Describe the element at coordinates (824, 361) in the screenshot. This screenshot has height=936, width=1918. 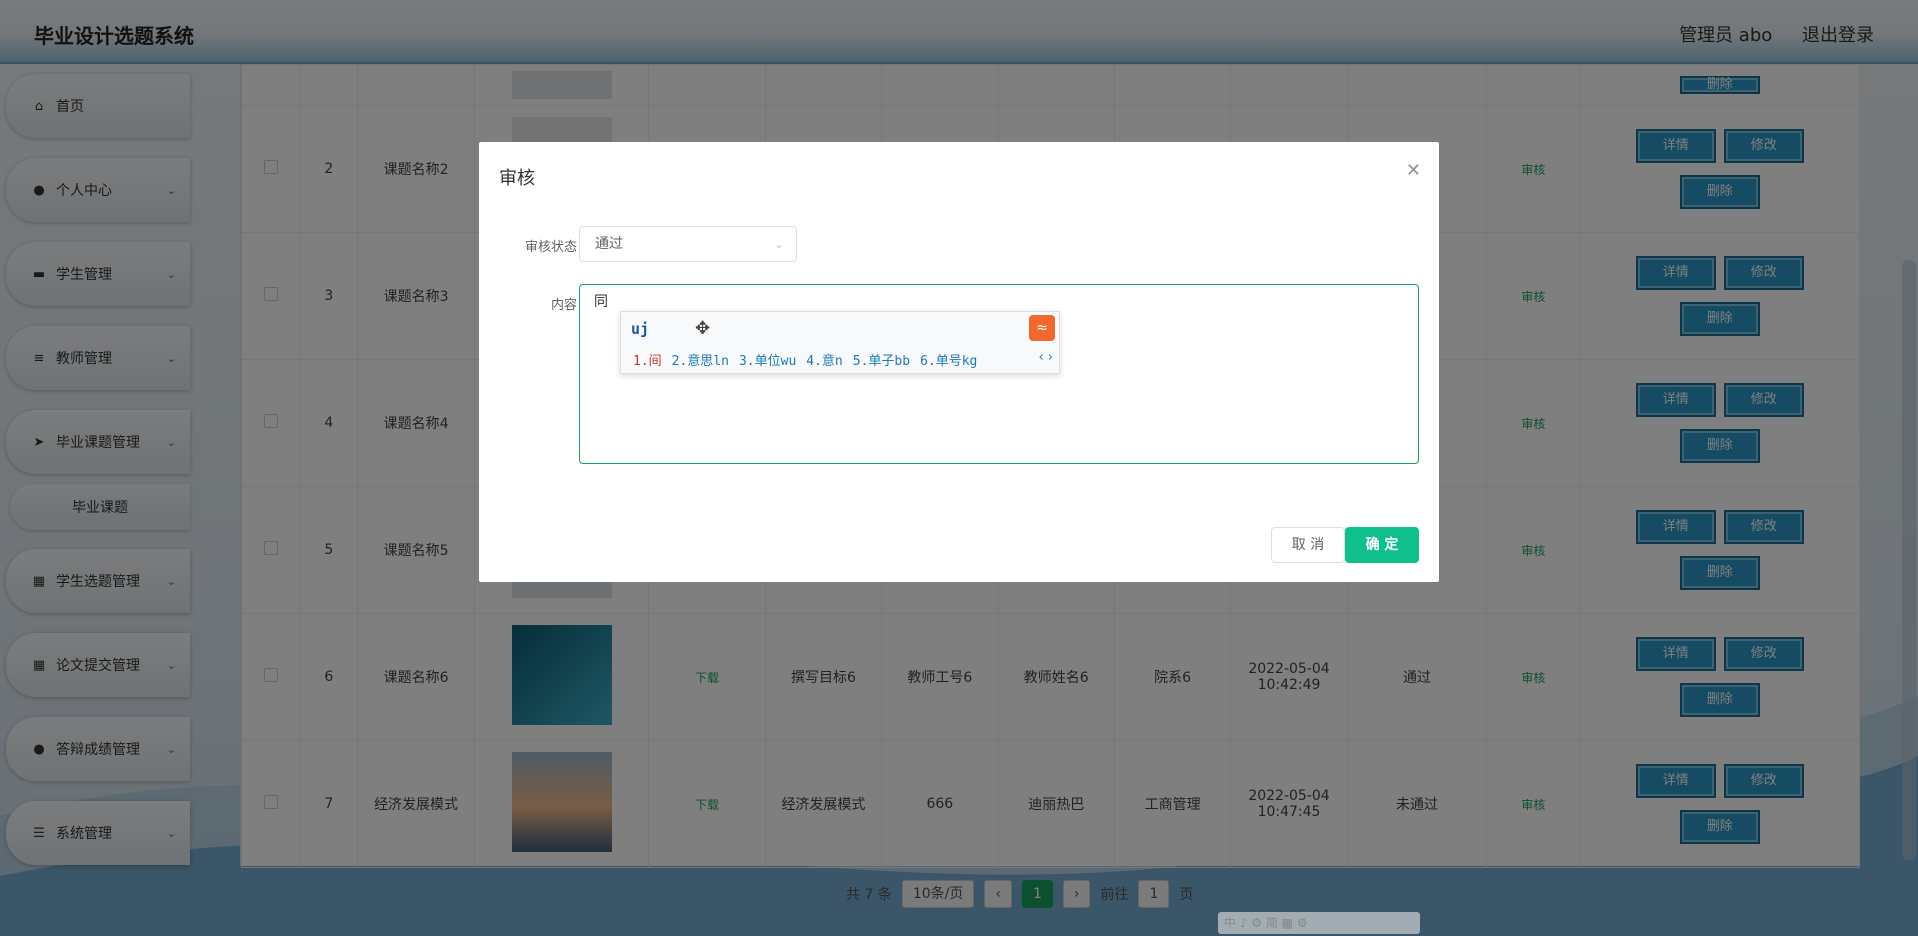
I see `ime-candidate: 4.意n` at that location.